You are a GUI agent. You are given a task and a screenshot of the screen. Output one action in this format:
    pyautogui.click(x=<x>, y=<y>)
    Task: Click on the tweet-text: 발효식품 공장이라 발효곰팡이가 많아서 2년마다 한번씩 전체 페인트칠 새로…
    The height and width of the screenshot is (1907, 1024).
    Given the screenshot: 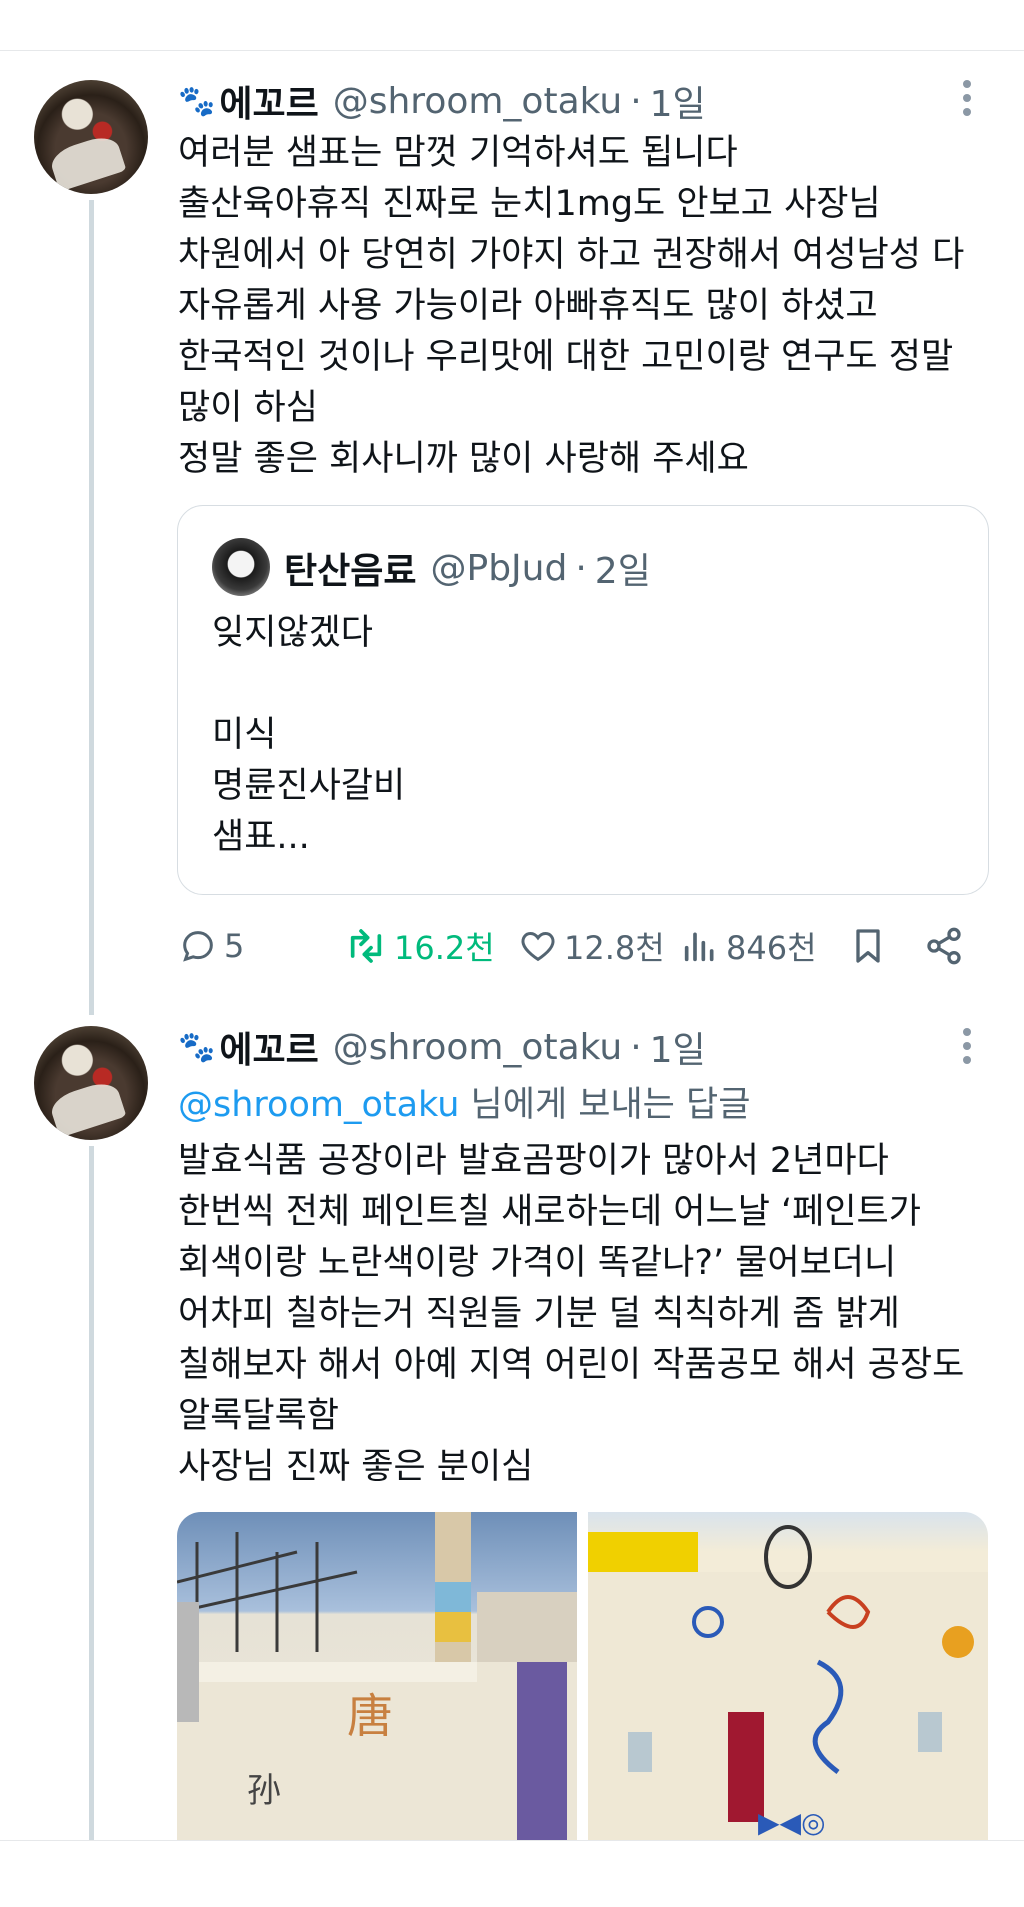 What is the action you would take?
    pyautogui.click(x=571, y=1314)
    